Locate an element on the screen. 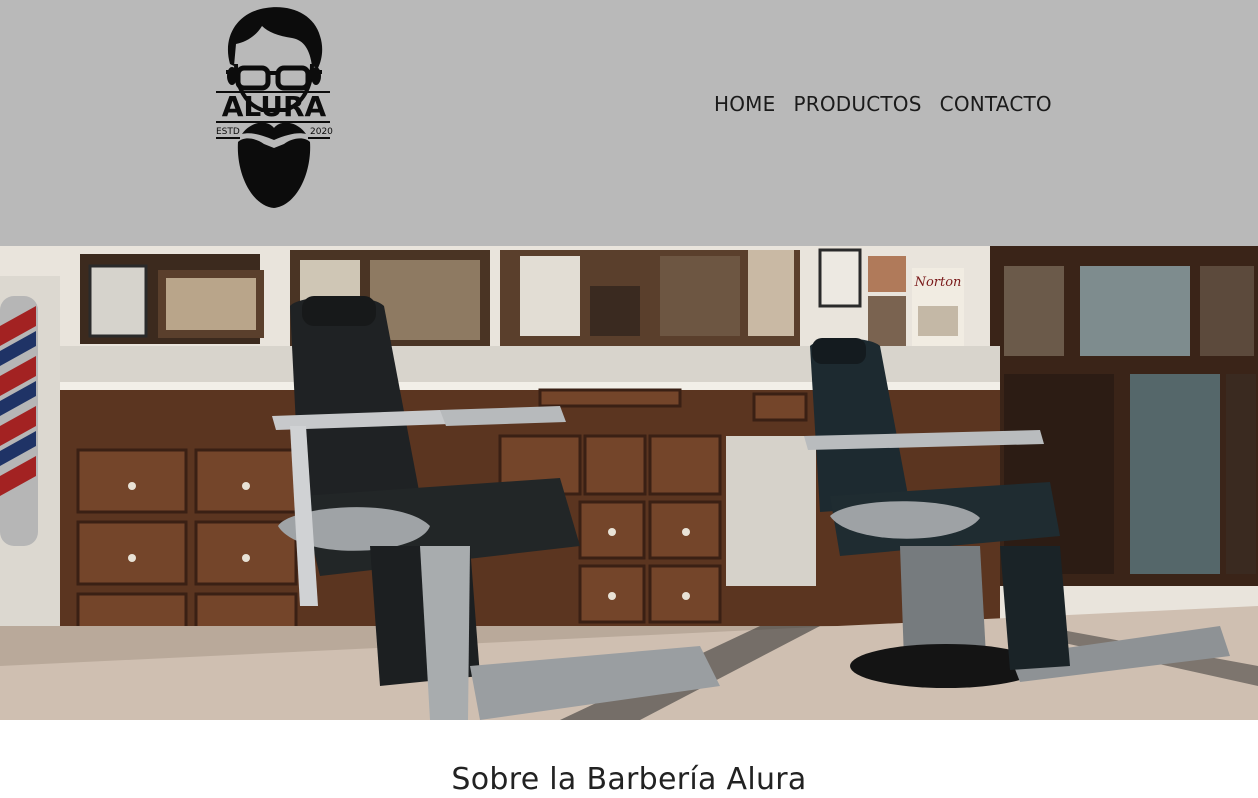  bearded-man-logo-icon: ALURA ESTD 2020 is located at coordinates (274, 107).